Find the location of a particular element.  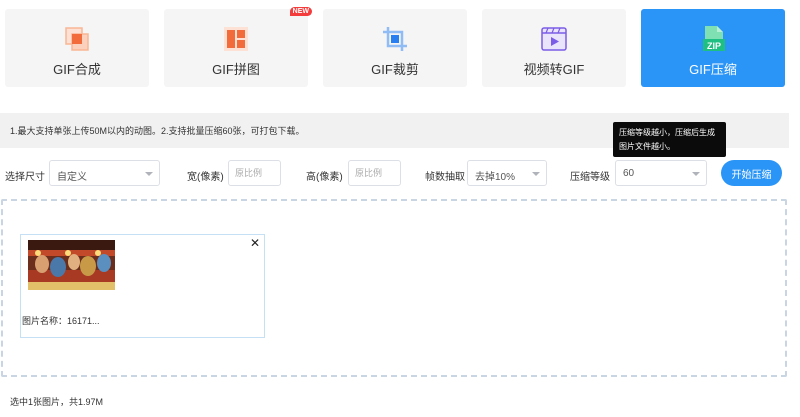

tool-gif-merge: GIF合成 is located at coordinates (77, 48).